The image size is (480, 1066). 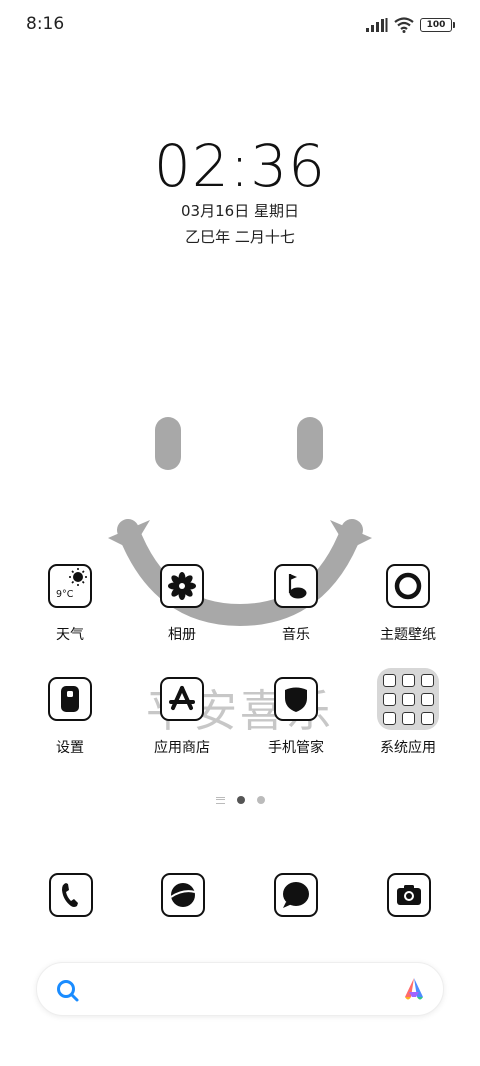 What do you see at coordinates (182, 748) in the screenshot?
I see `app-label-app-store: 应用商店` at bounding box center [182, 748].